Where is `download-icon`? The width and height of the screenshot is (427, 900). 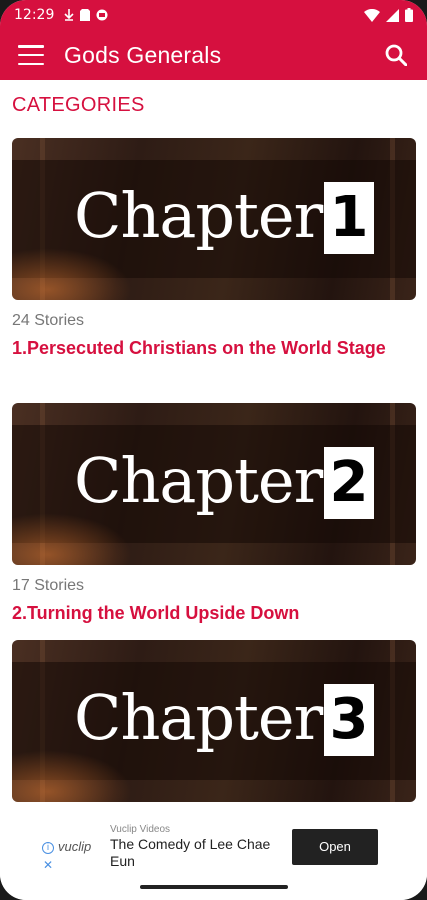
download-icon is located at coordinates (69, 15).